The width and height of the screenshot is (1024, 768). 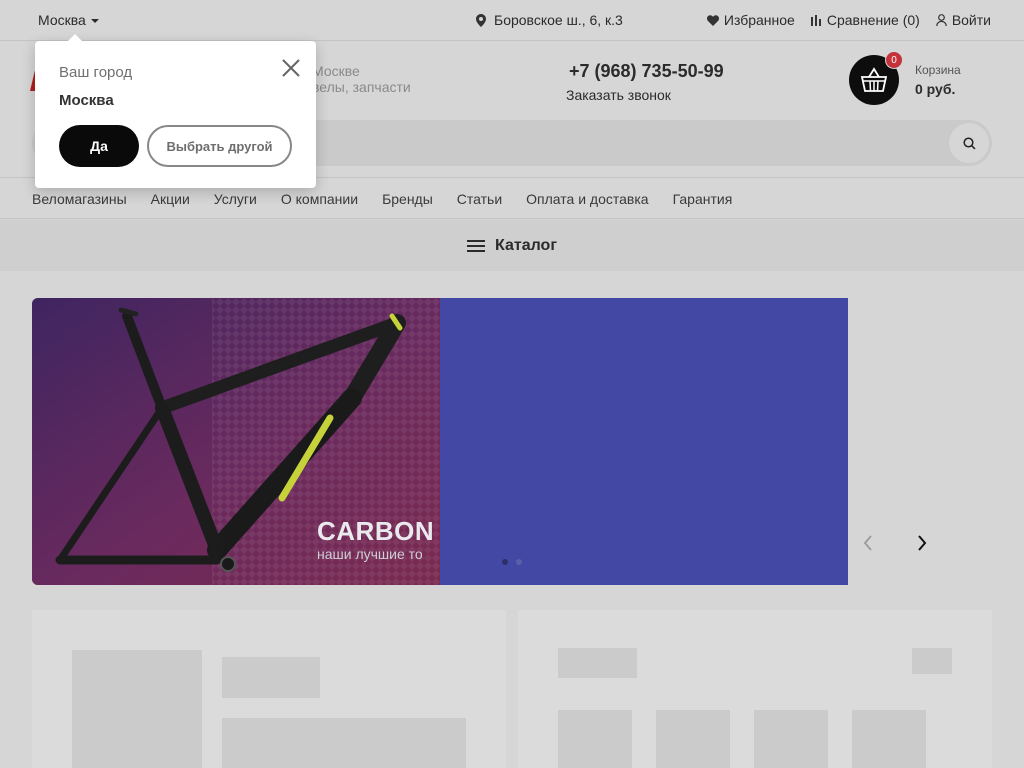 I want to click on skeleton-card-left, so click(x=269, y=689).